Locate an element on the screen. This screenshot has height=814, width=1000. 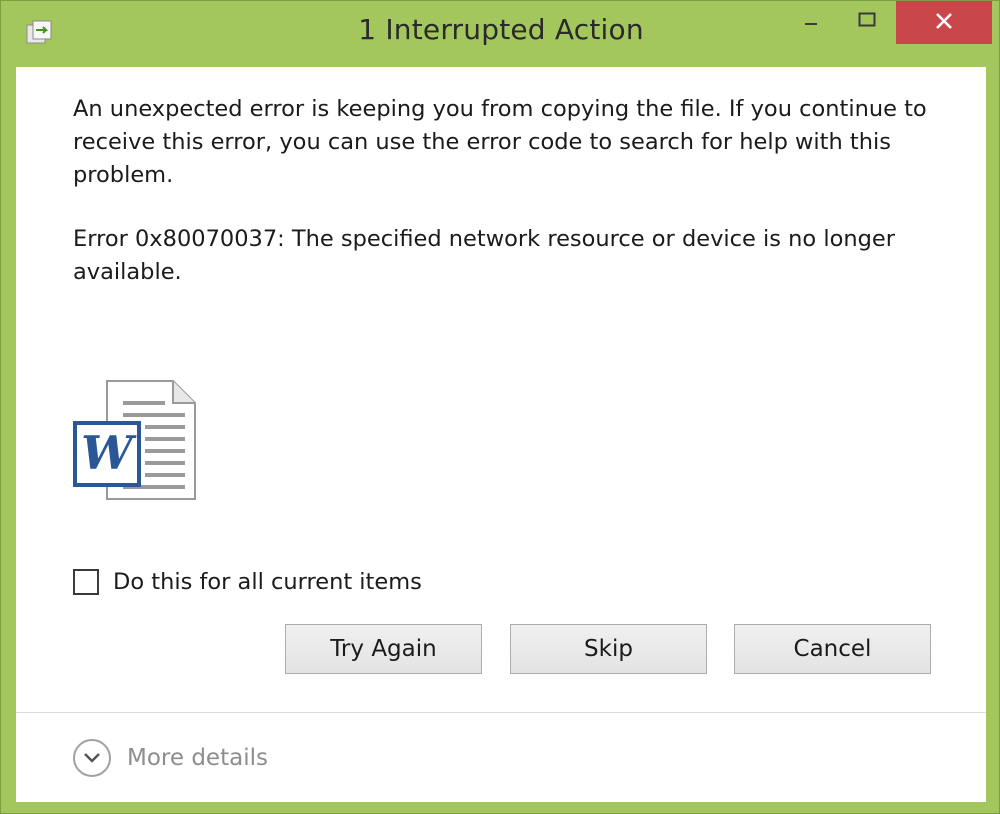
more-details-toggle: More details is located at coordinates (170, 758).